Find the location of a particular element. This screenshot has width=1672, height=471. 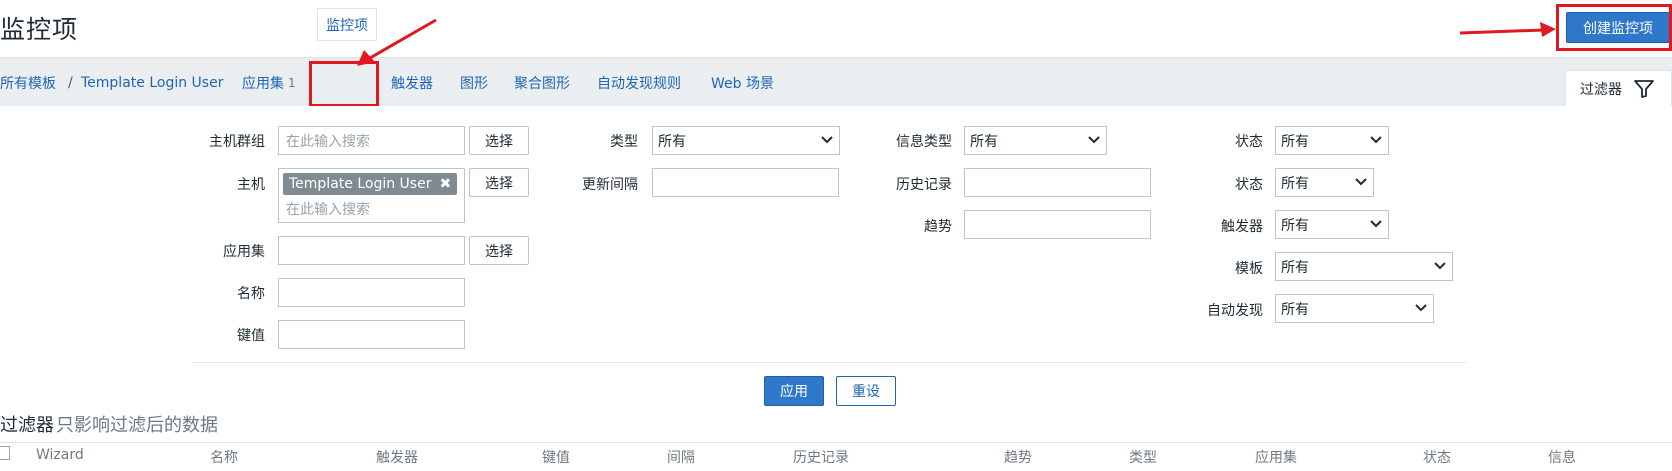

tab-items: 监控项 is located at coordinates (347, 24).